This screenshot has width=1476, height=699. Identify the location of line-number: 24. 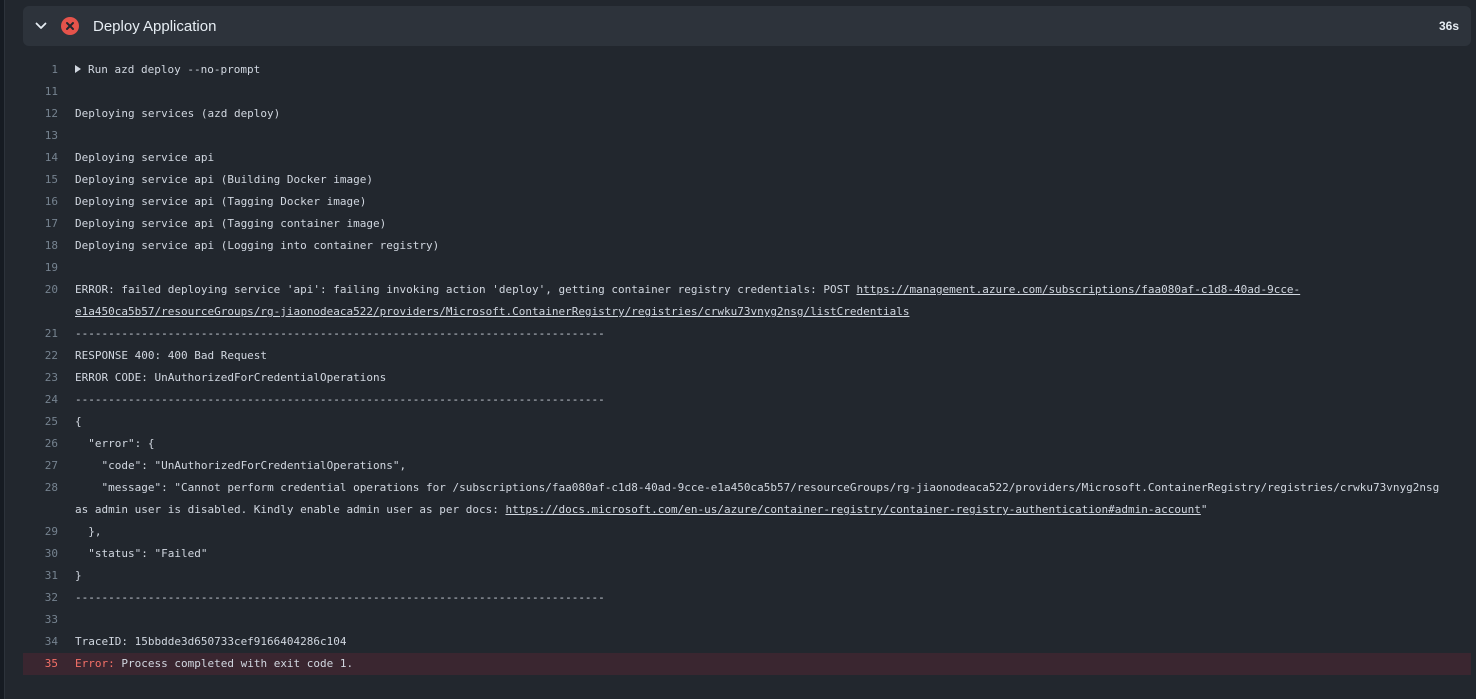
(49, 400).